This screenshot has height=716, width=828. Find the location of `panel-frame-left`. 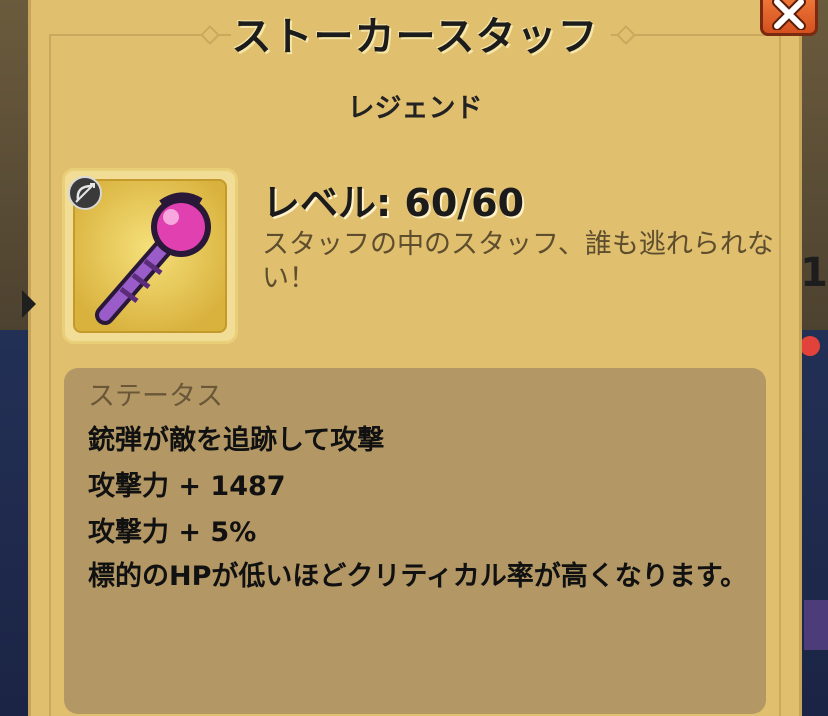

panel-frame-left is located at coordinates (50, 375).